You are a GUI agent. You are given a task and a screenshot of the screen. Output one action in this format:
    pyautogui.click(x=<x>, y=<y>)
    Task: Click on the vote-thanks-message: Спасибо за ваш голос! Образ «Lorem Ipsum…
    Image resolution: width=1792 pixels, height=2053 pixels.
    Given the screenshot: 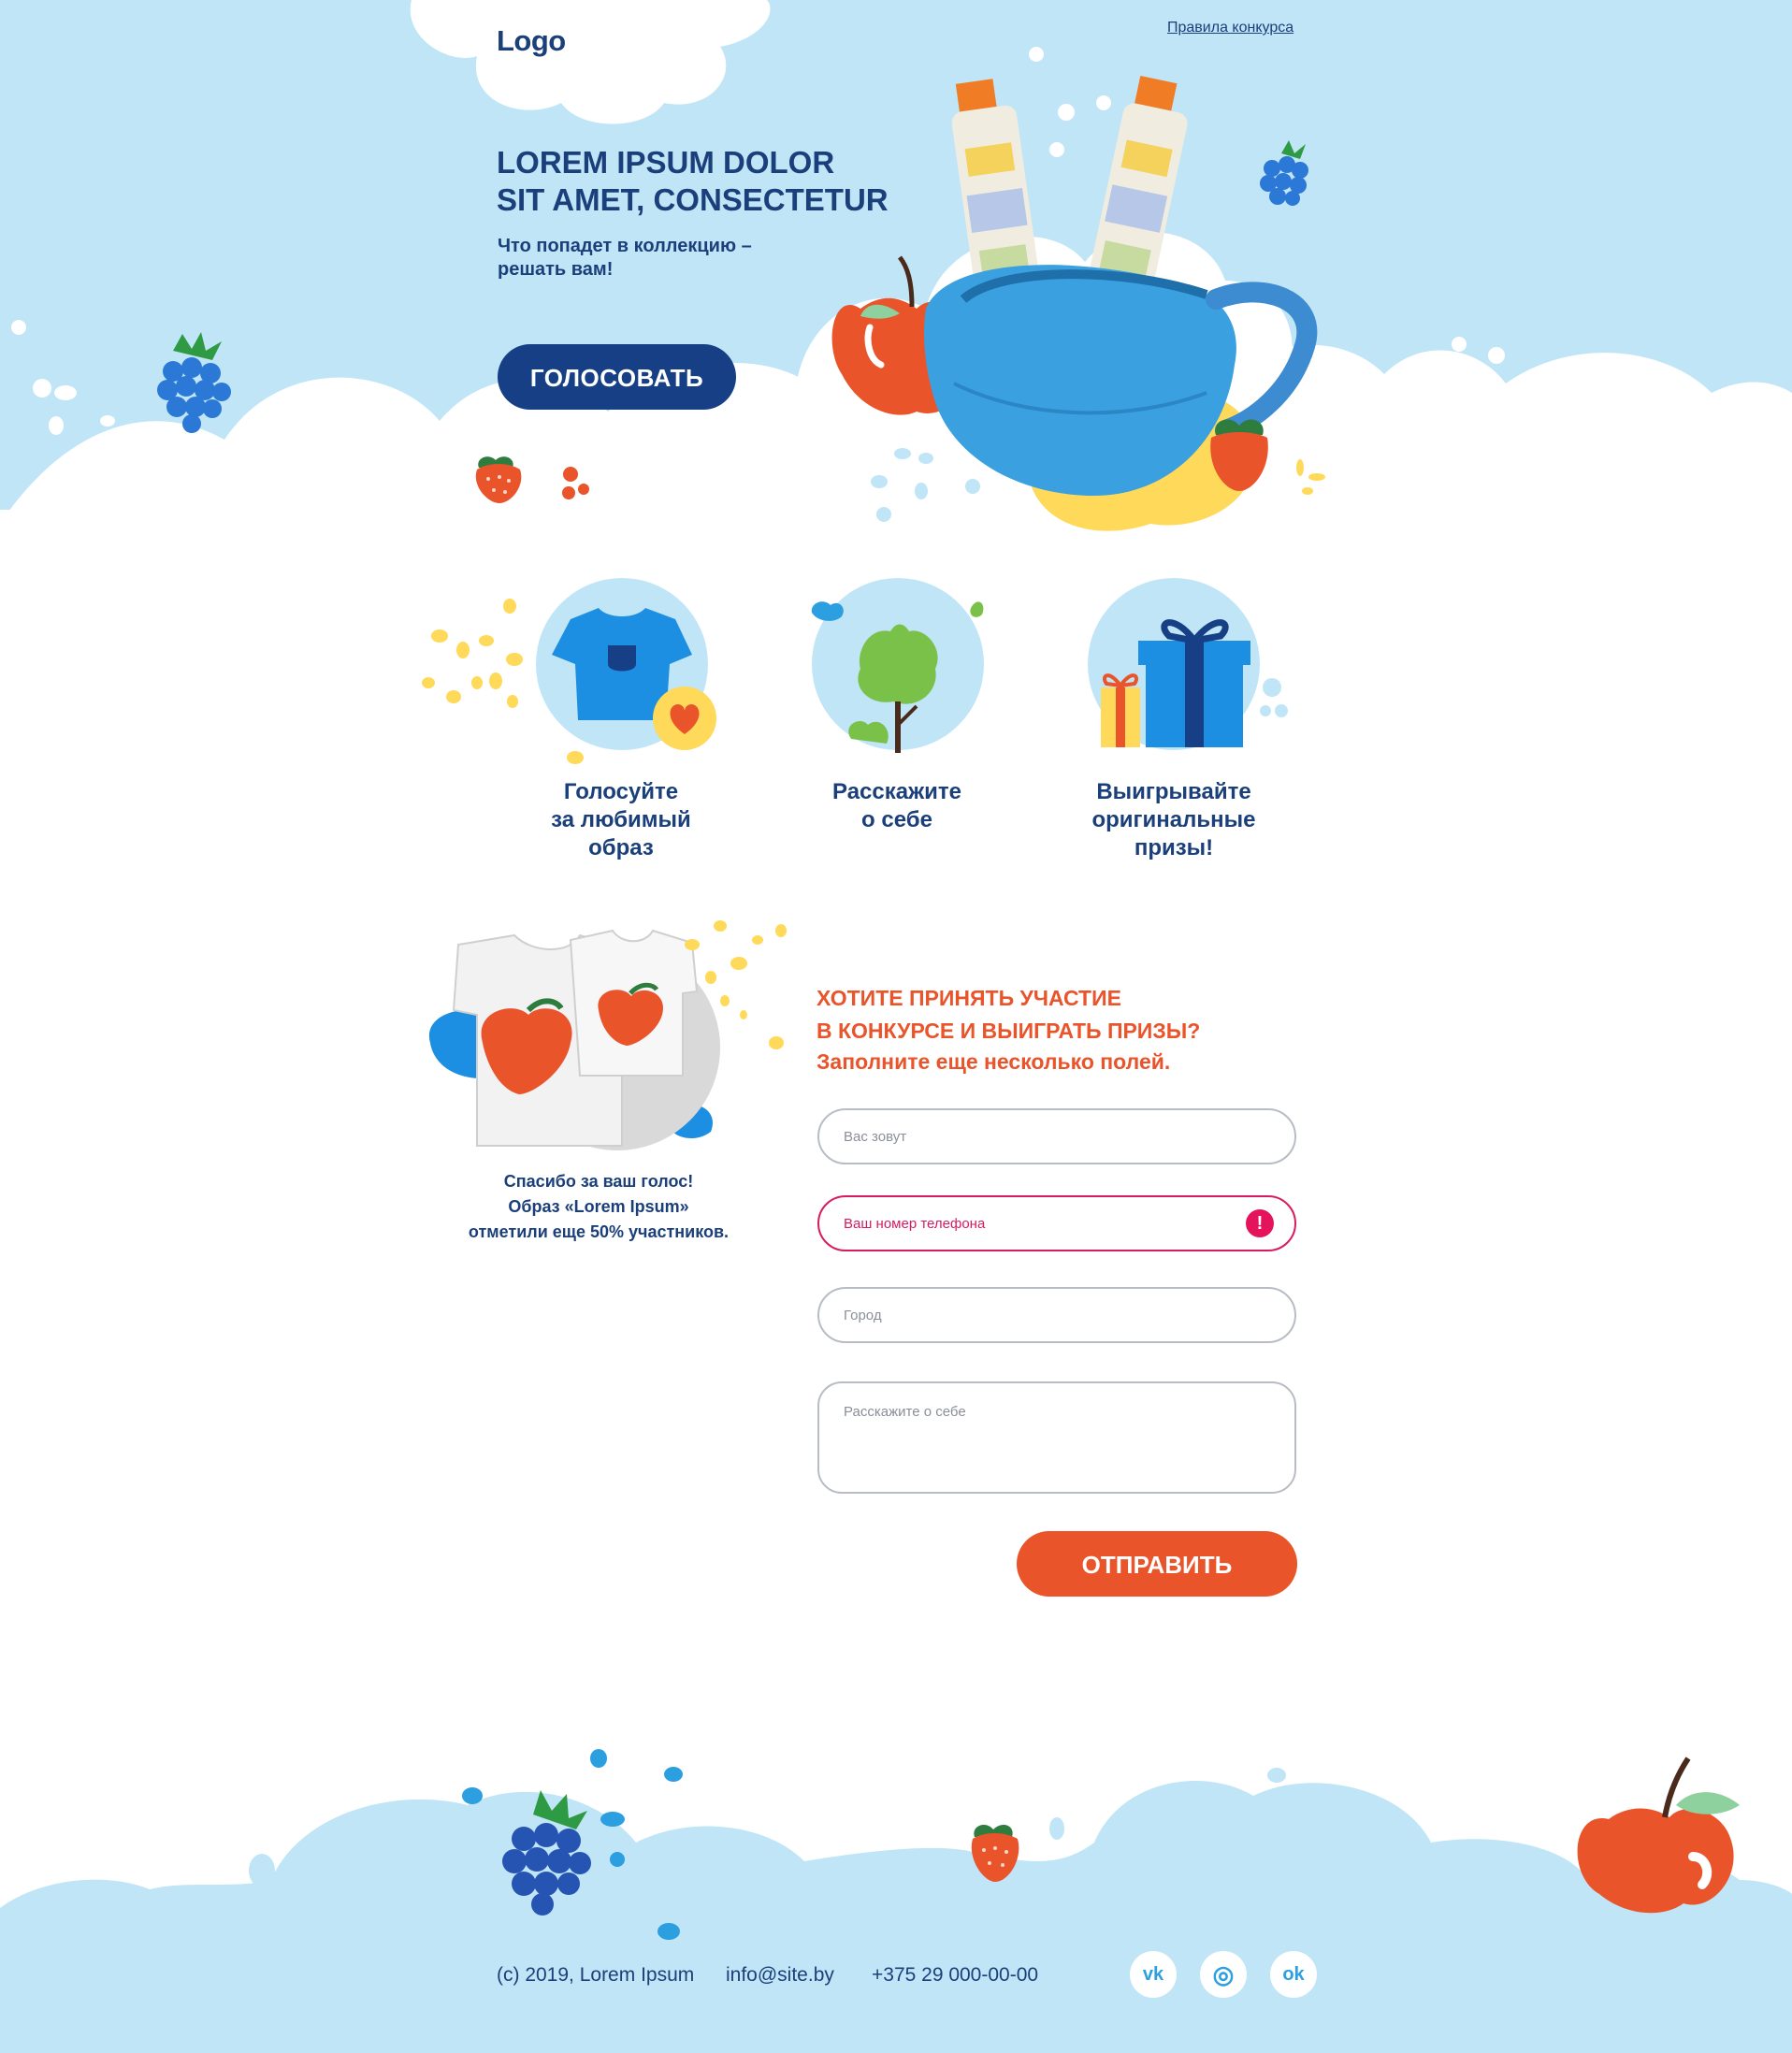 What is the action you would take?
    pyautogui.click(x=599, y=1207)
    